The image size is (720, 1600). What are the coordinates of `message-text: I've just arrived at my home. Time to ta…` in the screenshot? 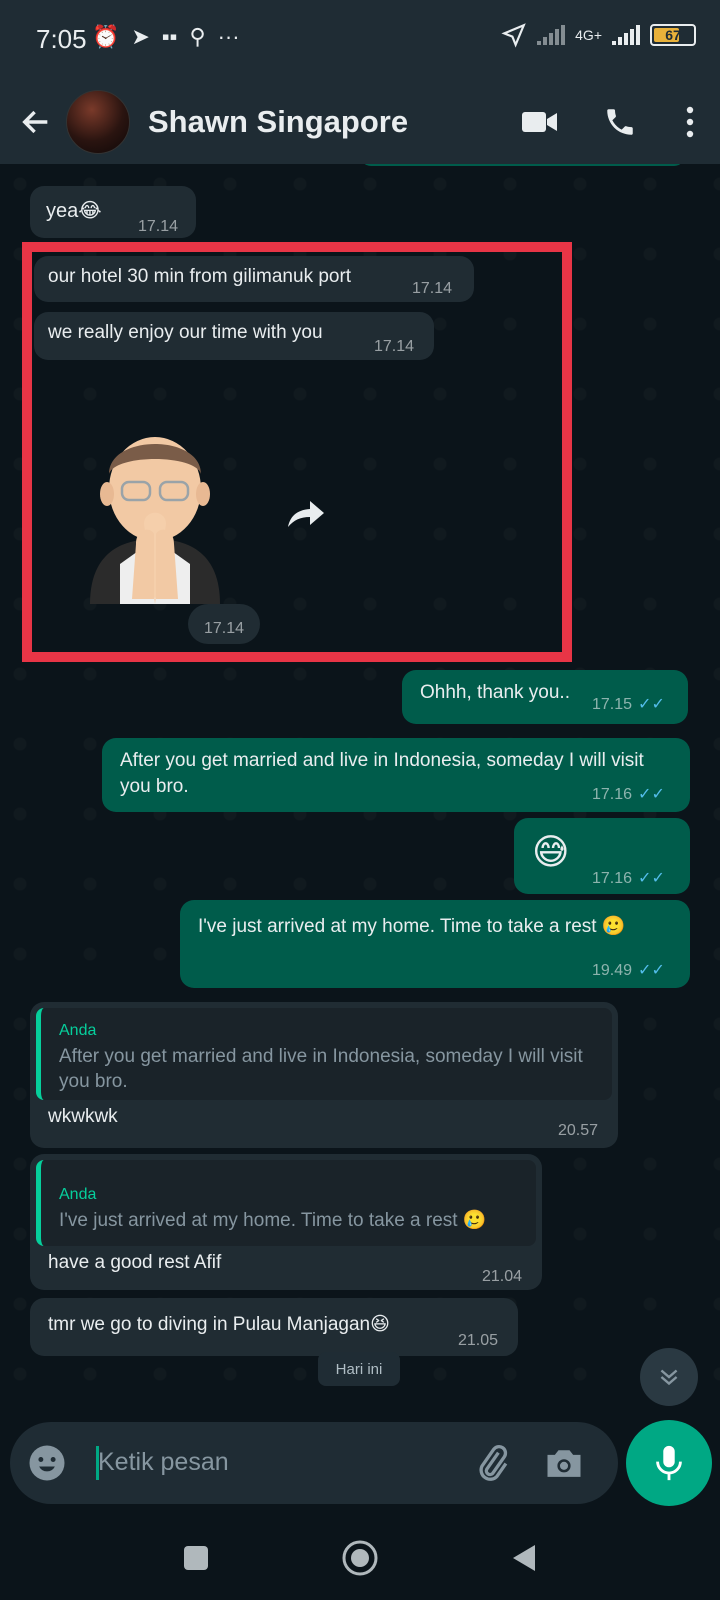 It's located at (412, 926).